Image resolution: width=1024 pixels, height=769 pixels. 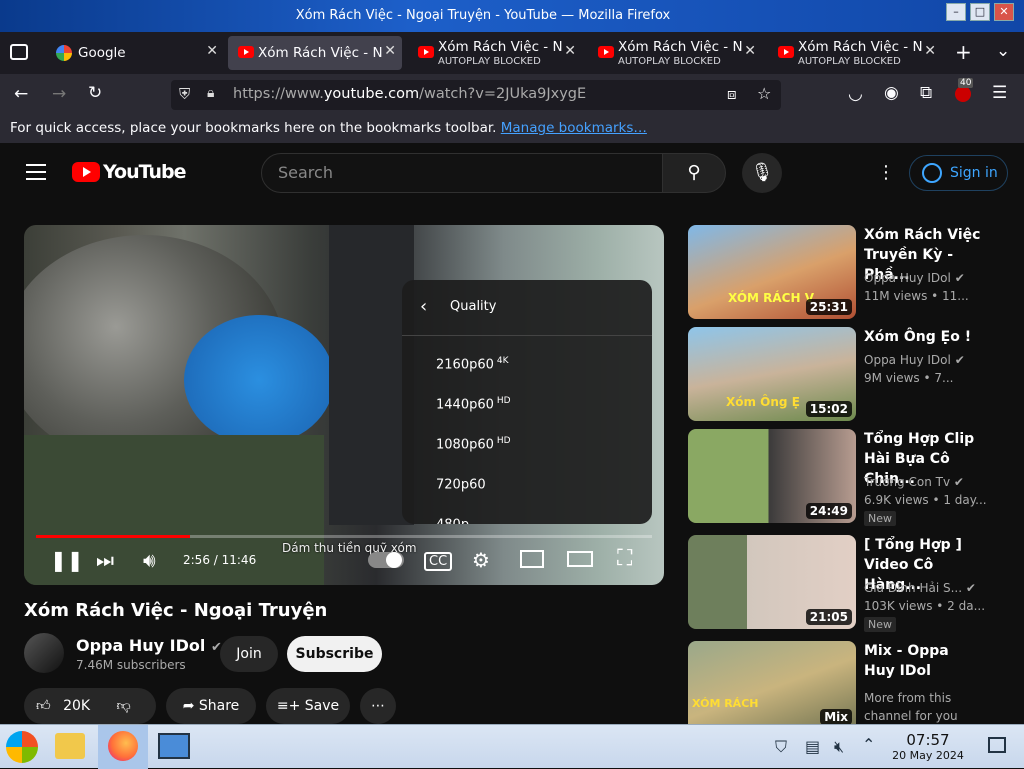 What do you see at coordinates (438, 561) in the screenshot?
I see `subtitles-icon: CC` at bounding box center [438, 561].